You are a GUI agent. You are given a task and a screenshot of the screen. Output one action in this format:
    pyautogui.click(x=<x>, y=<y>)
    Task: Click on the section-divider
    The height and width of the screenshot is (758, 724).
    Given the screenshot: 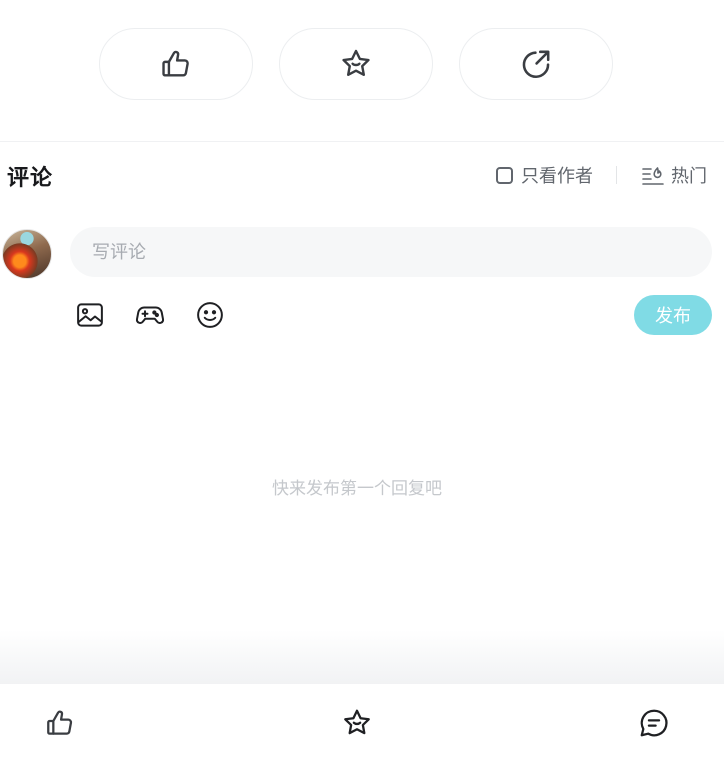 What is the action you would take?
    pyautogui.click(x=362, y=141)
    